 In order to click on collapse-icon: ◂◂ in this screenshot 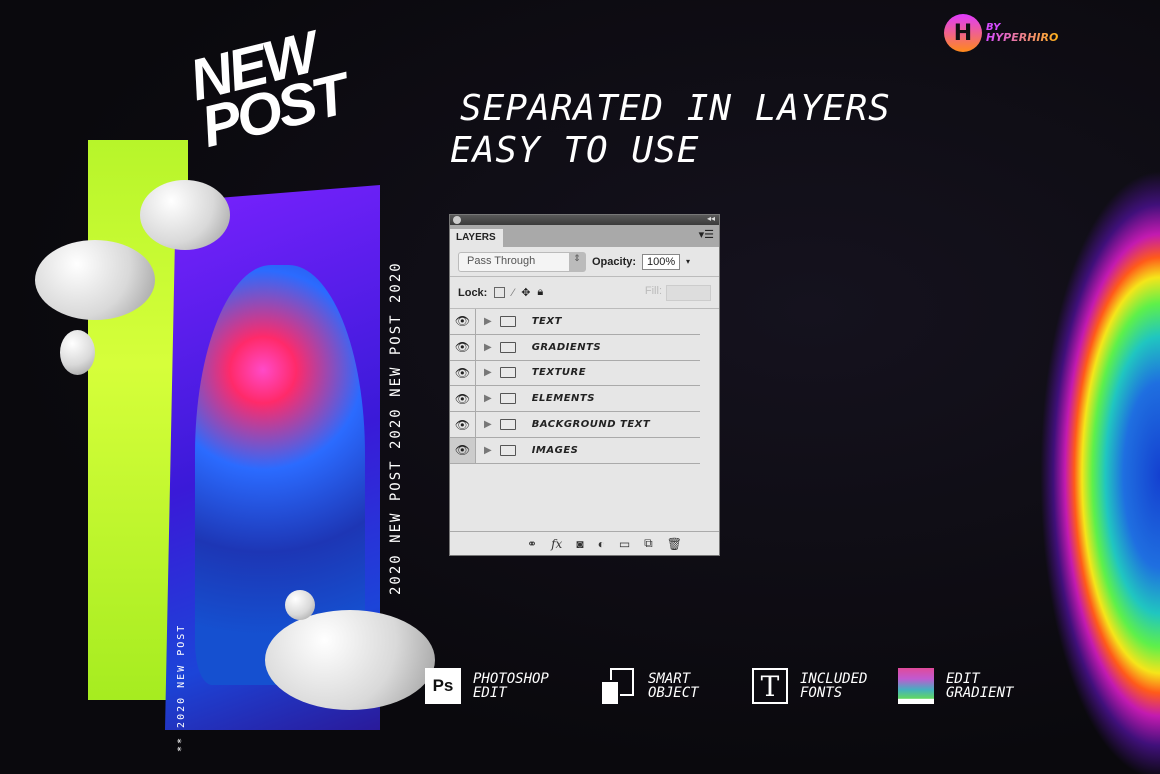, I will do `click(711, 218)`.